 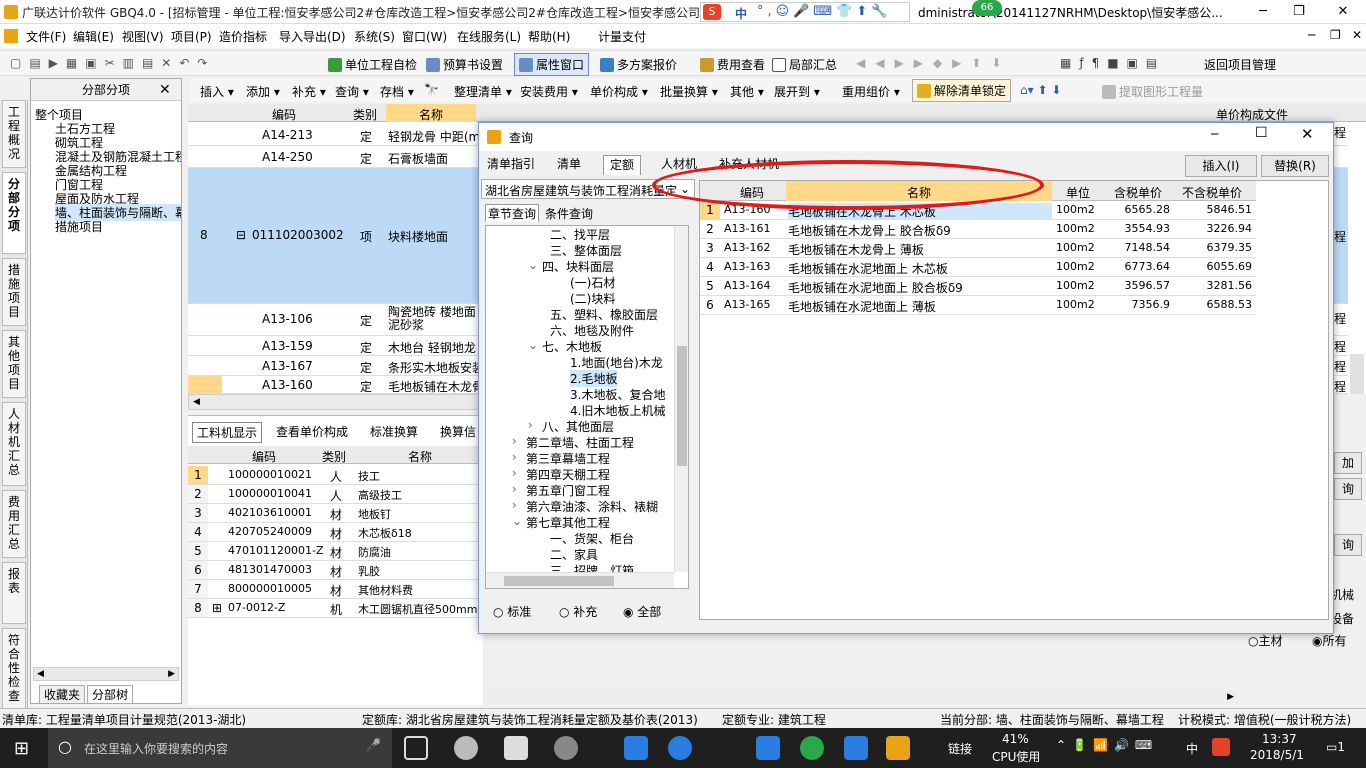 I want to click on tab-other-items: 其他项目, so click(x=14, y=364).